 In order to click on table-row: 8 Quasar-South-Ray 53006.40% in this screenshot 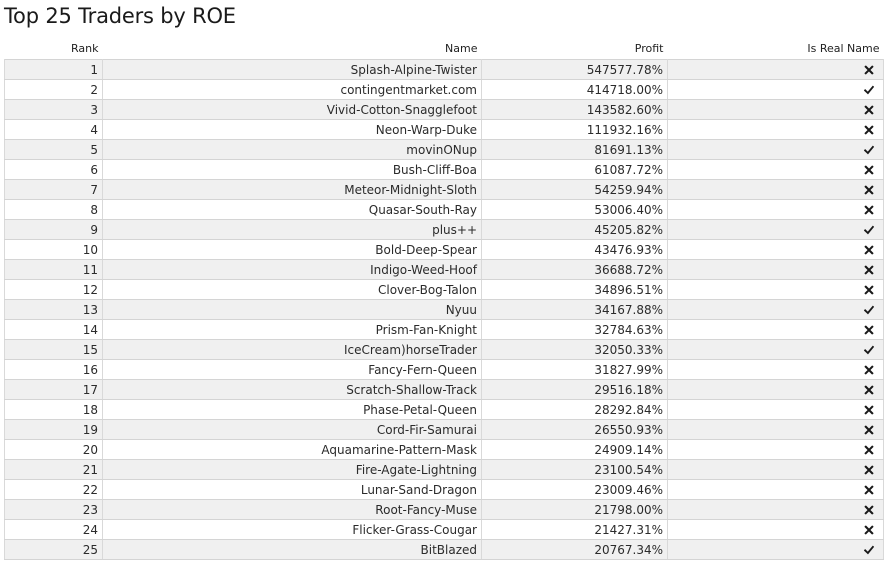, I will do `click(444, 209)`.